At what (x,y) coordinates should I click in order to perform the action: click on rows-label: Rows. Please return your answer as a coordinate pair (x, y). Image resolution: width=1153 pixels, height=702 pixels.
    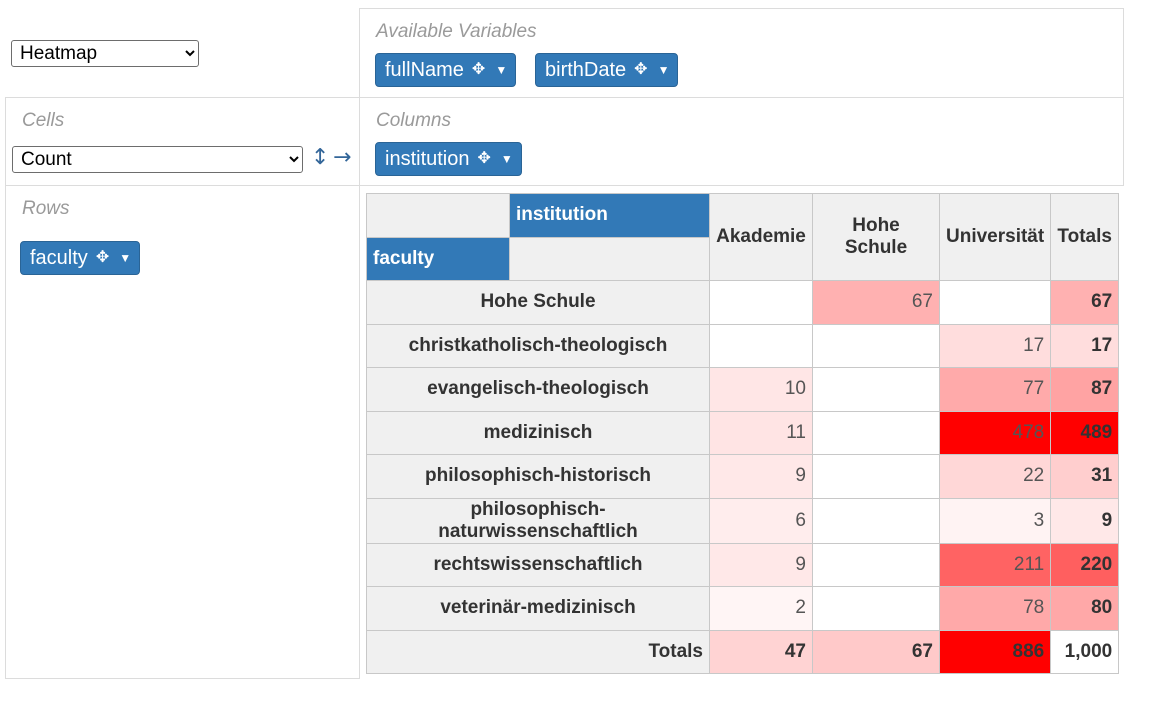
    Looking at the image, I should click on (46, 208).